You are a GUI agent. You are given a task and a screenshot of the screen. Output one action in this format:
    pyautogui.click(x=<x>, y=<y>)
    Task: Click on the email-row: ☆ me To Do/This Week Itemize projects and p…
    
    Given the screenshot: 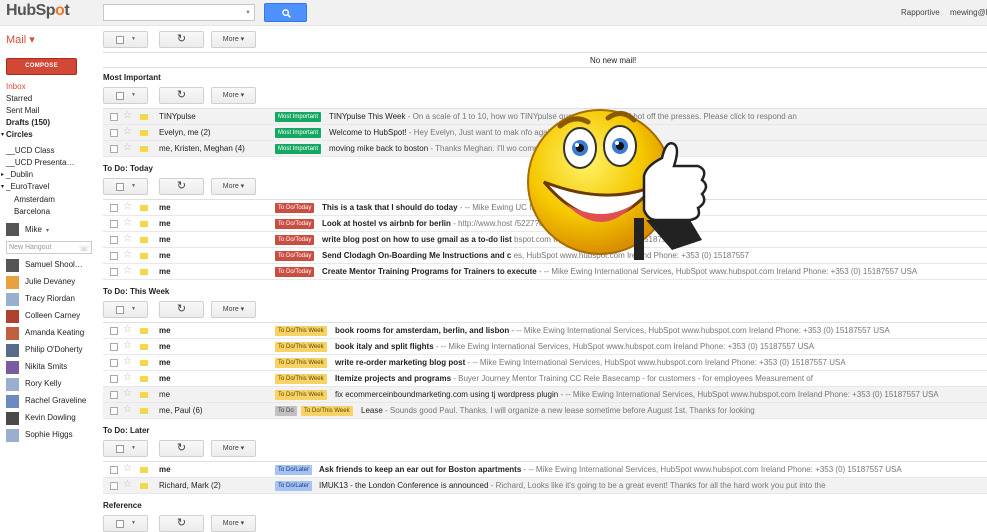 What is the action you would take?
    pyautogui.click(x=545, y=379)
    